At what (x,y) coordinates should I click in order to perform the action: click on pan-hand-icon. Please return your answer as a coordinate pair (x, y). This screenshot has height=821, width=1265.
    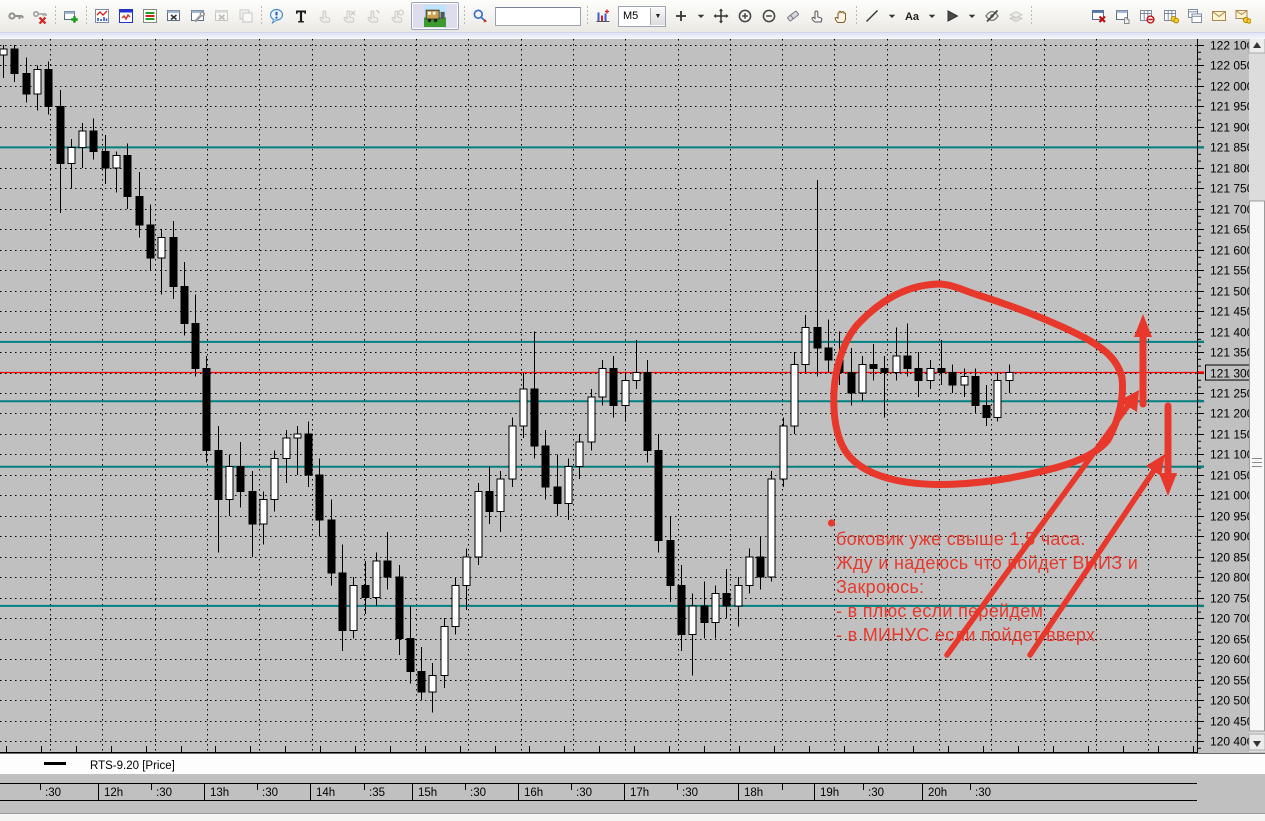
    Looking at the image, I should click on (841, 16).